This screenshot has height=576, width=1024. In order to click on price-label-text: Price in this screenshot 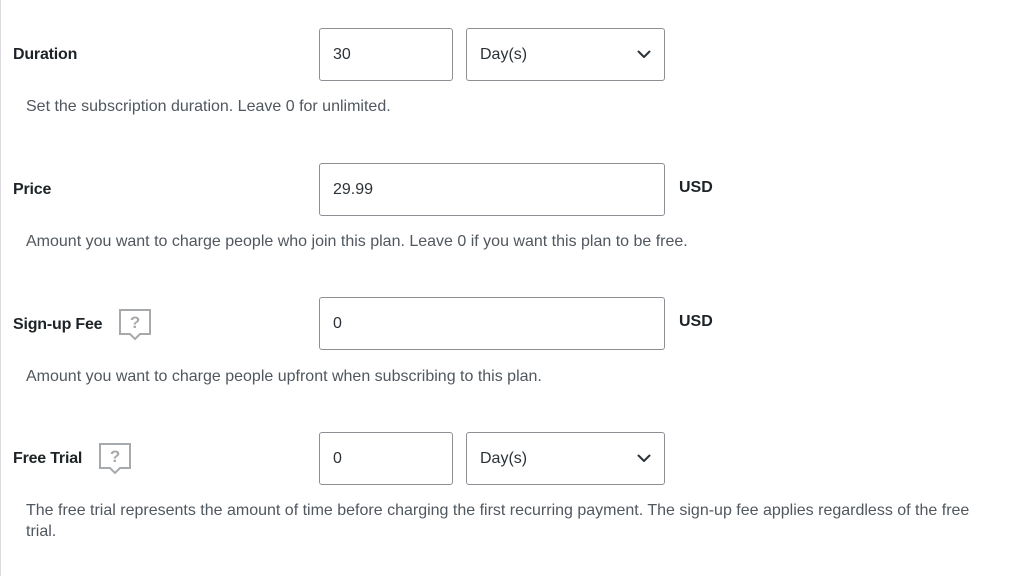, I will do `click(32, 189)`.